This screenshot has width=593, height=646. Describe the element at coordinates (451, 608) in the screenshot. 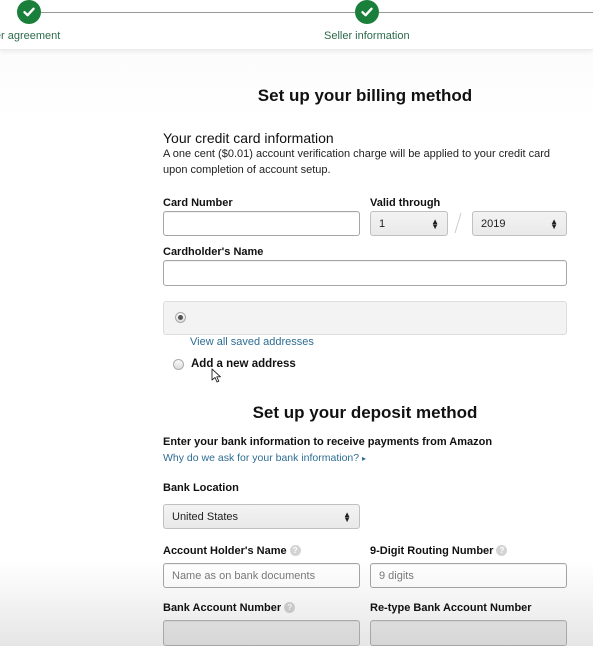

I see `retype-account-number-label: Re-type Bank Account Number` at that location.